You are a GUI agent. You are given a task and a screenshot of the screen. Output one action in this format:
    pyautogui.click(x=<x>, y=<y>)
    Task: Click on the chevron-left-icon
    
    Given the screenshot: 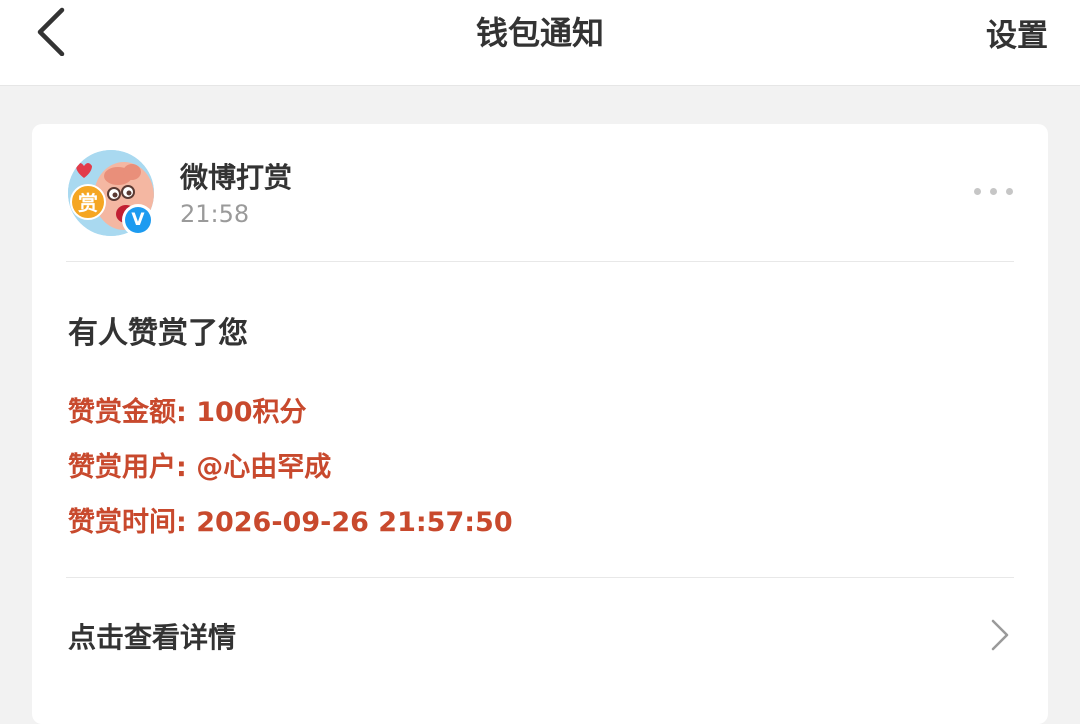 What is the action you would take?
    pyautogui.click(x=51, y=31)
    